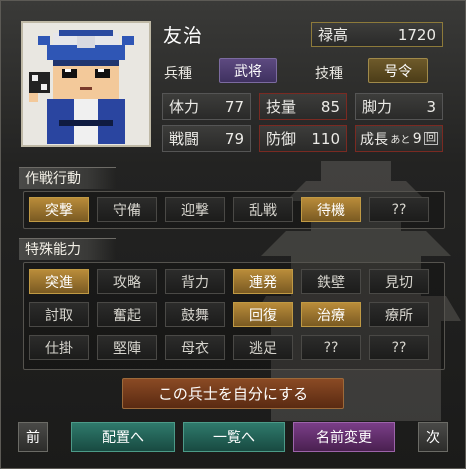 The height and width of the screenshot is (469, 466). What do you see at coordinates (127, 314) in the screenshot?
I see `ability-button: 奮起` at bounding box center [127, 314].